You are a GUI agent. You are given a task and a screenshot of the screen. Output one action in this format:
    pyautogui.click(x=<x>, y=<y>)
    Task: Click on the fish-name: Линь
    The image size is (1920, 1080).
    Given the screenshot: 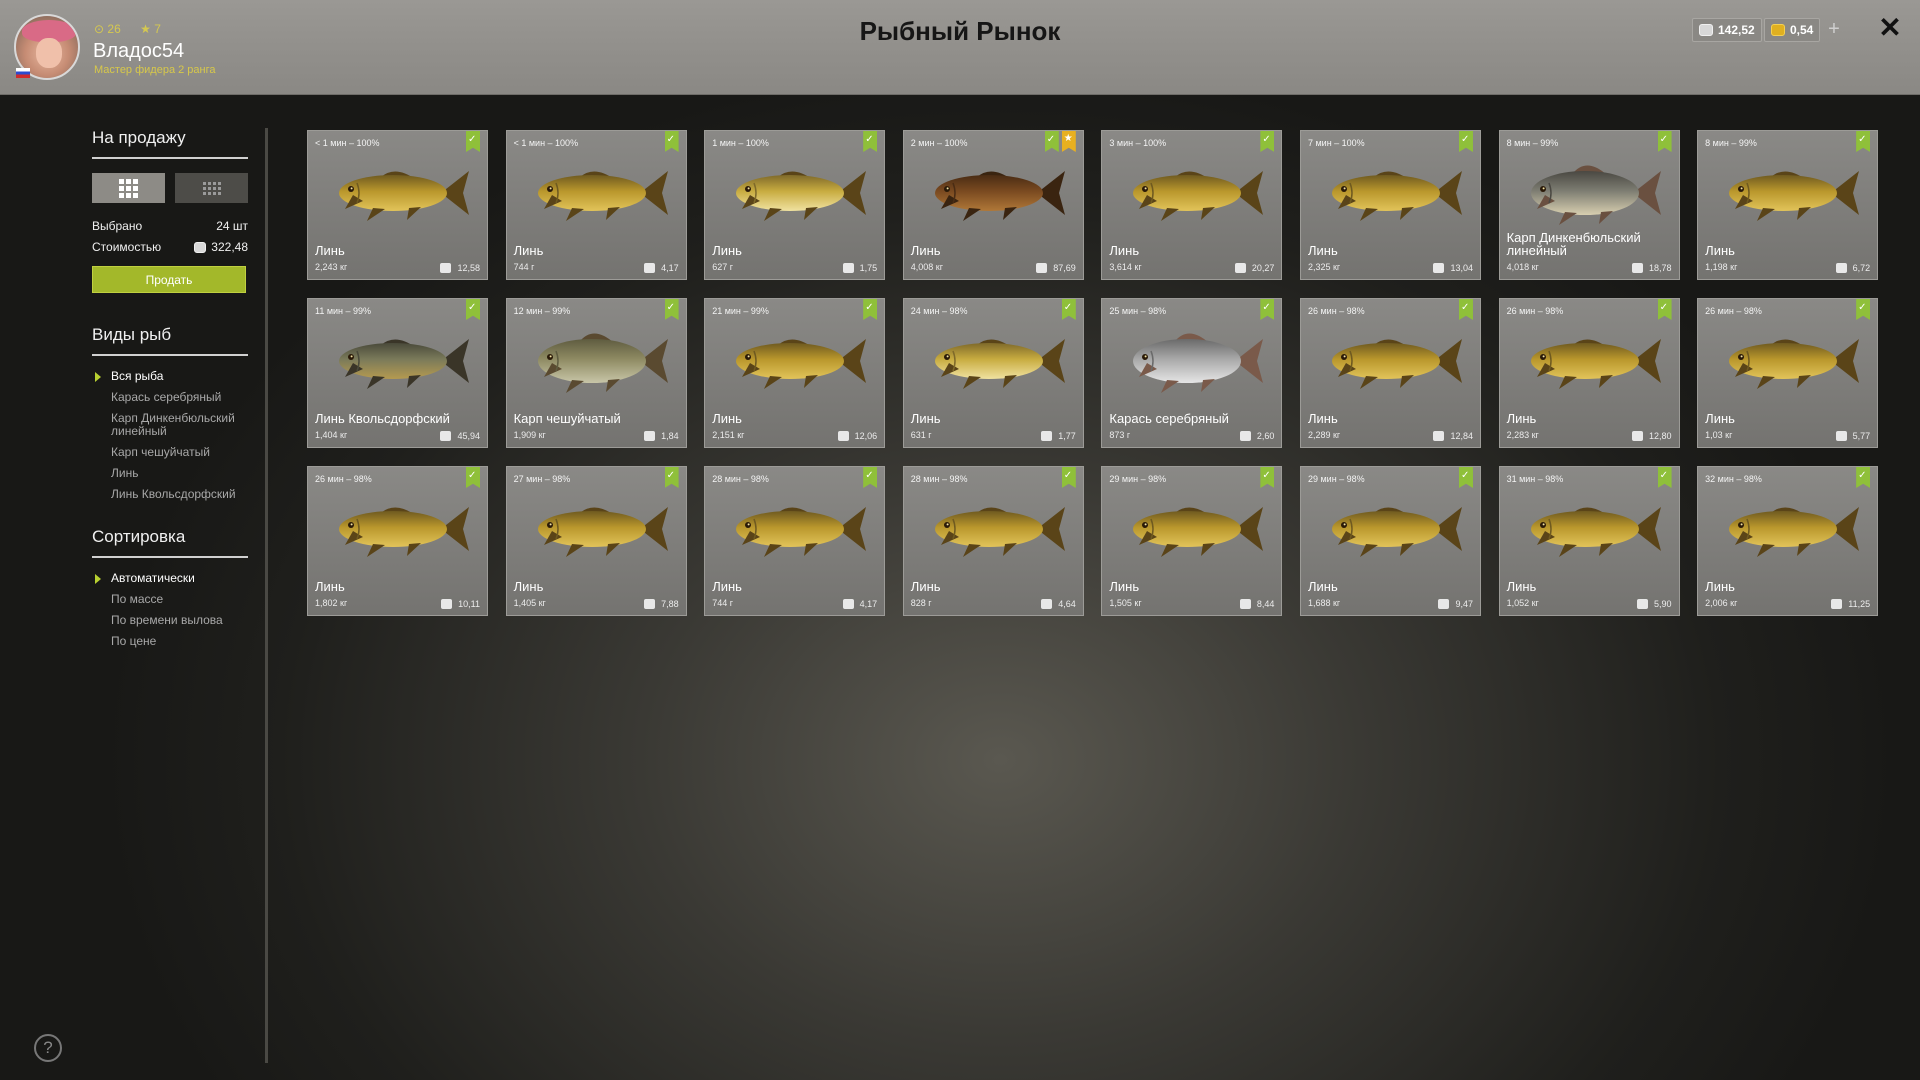 What is the action you would take?
    pyautogui.click(x=727, y=418)
    